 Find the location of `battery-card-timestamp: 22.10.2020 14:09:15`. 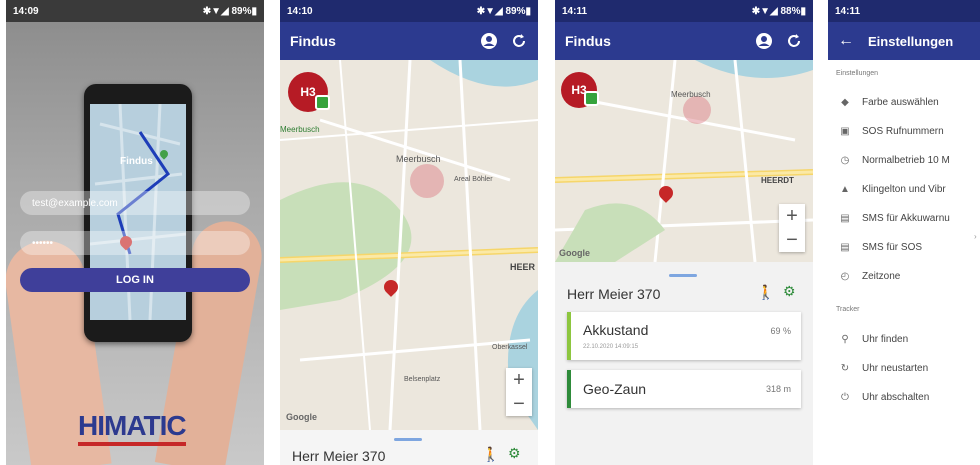

battery-card-timestamp: 22.10.2020 14:09:15 is located at coordinates (611, 347).